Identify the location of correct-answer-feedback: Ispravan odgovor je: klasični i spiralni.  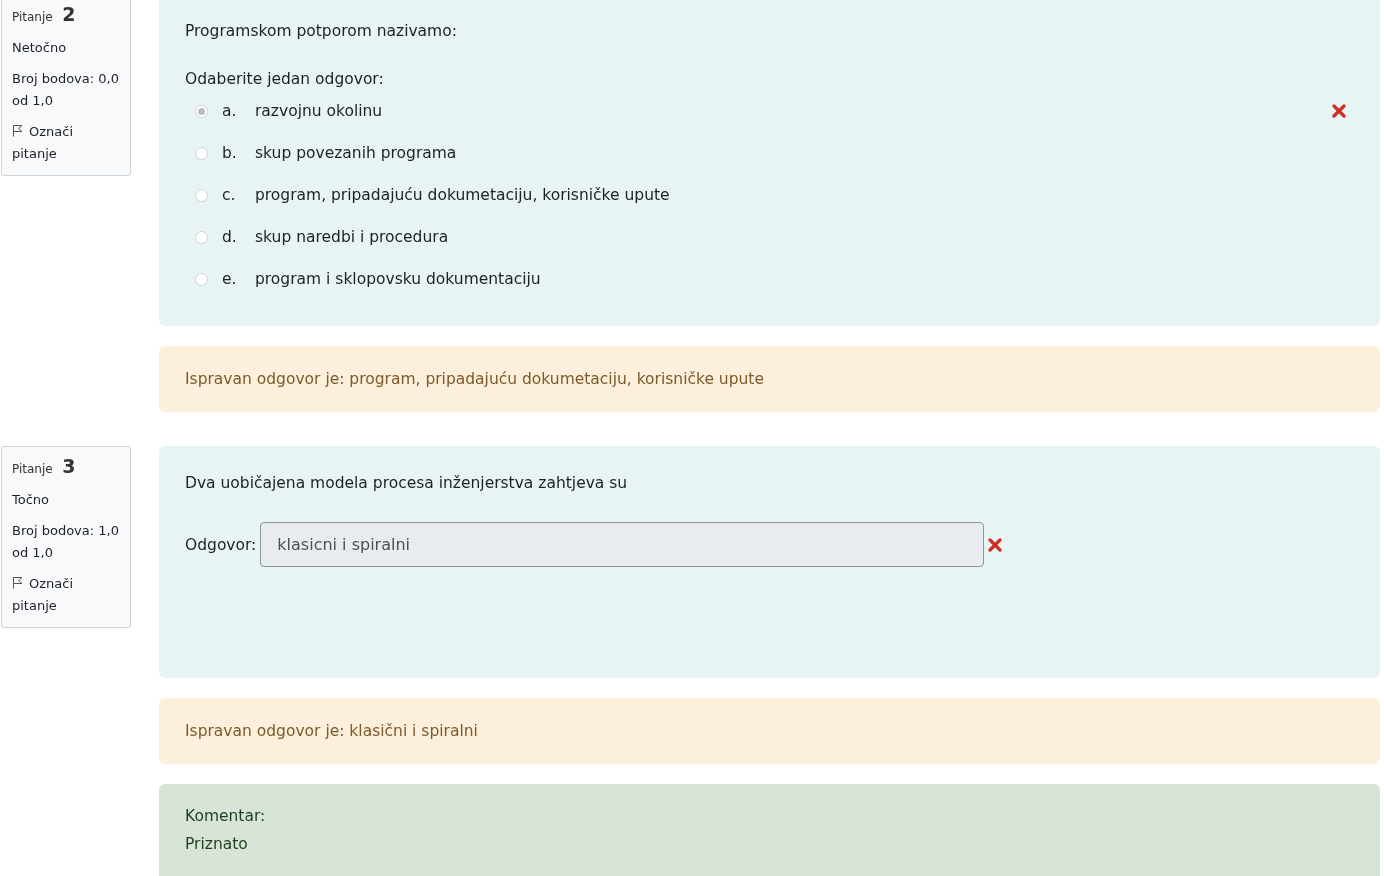
(769, 731).